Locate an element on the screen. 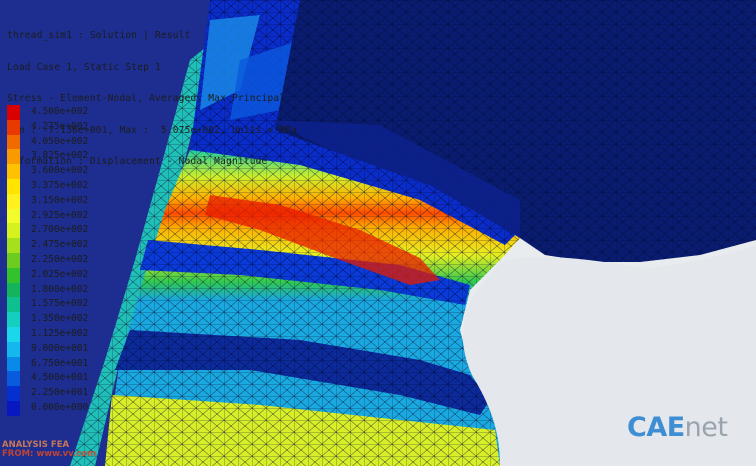 This screenshot has width=756, height=466. legend-row: 4.275e+002 is located at coordinates (55, 127).